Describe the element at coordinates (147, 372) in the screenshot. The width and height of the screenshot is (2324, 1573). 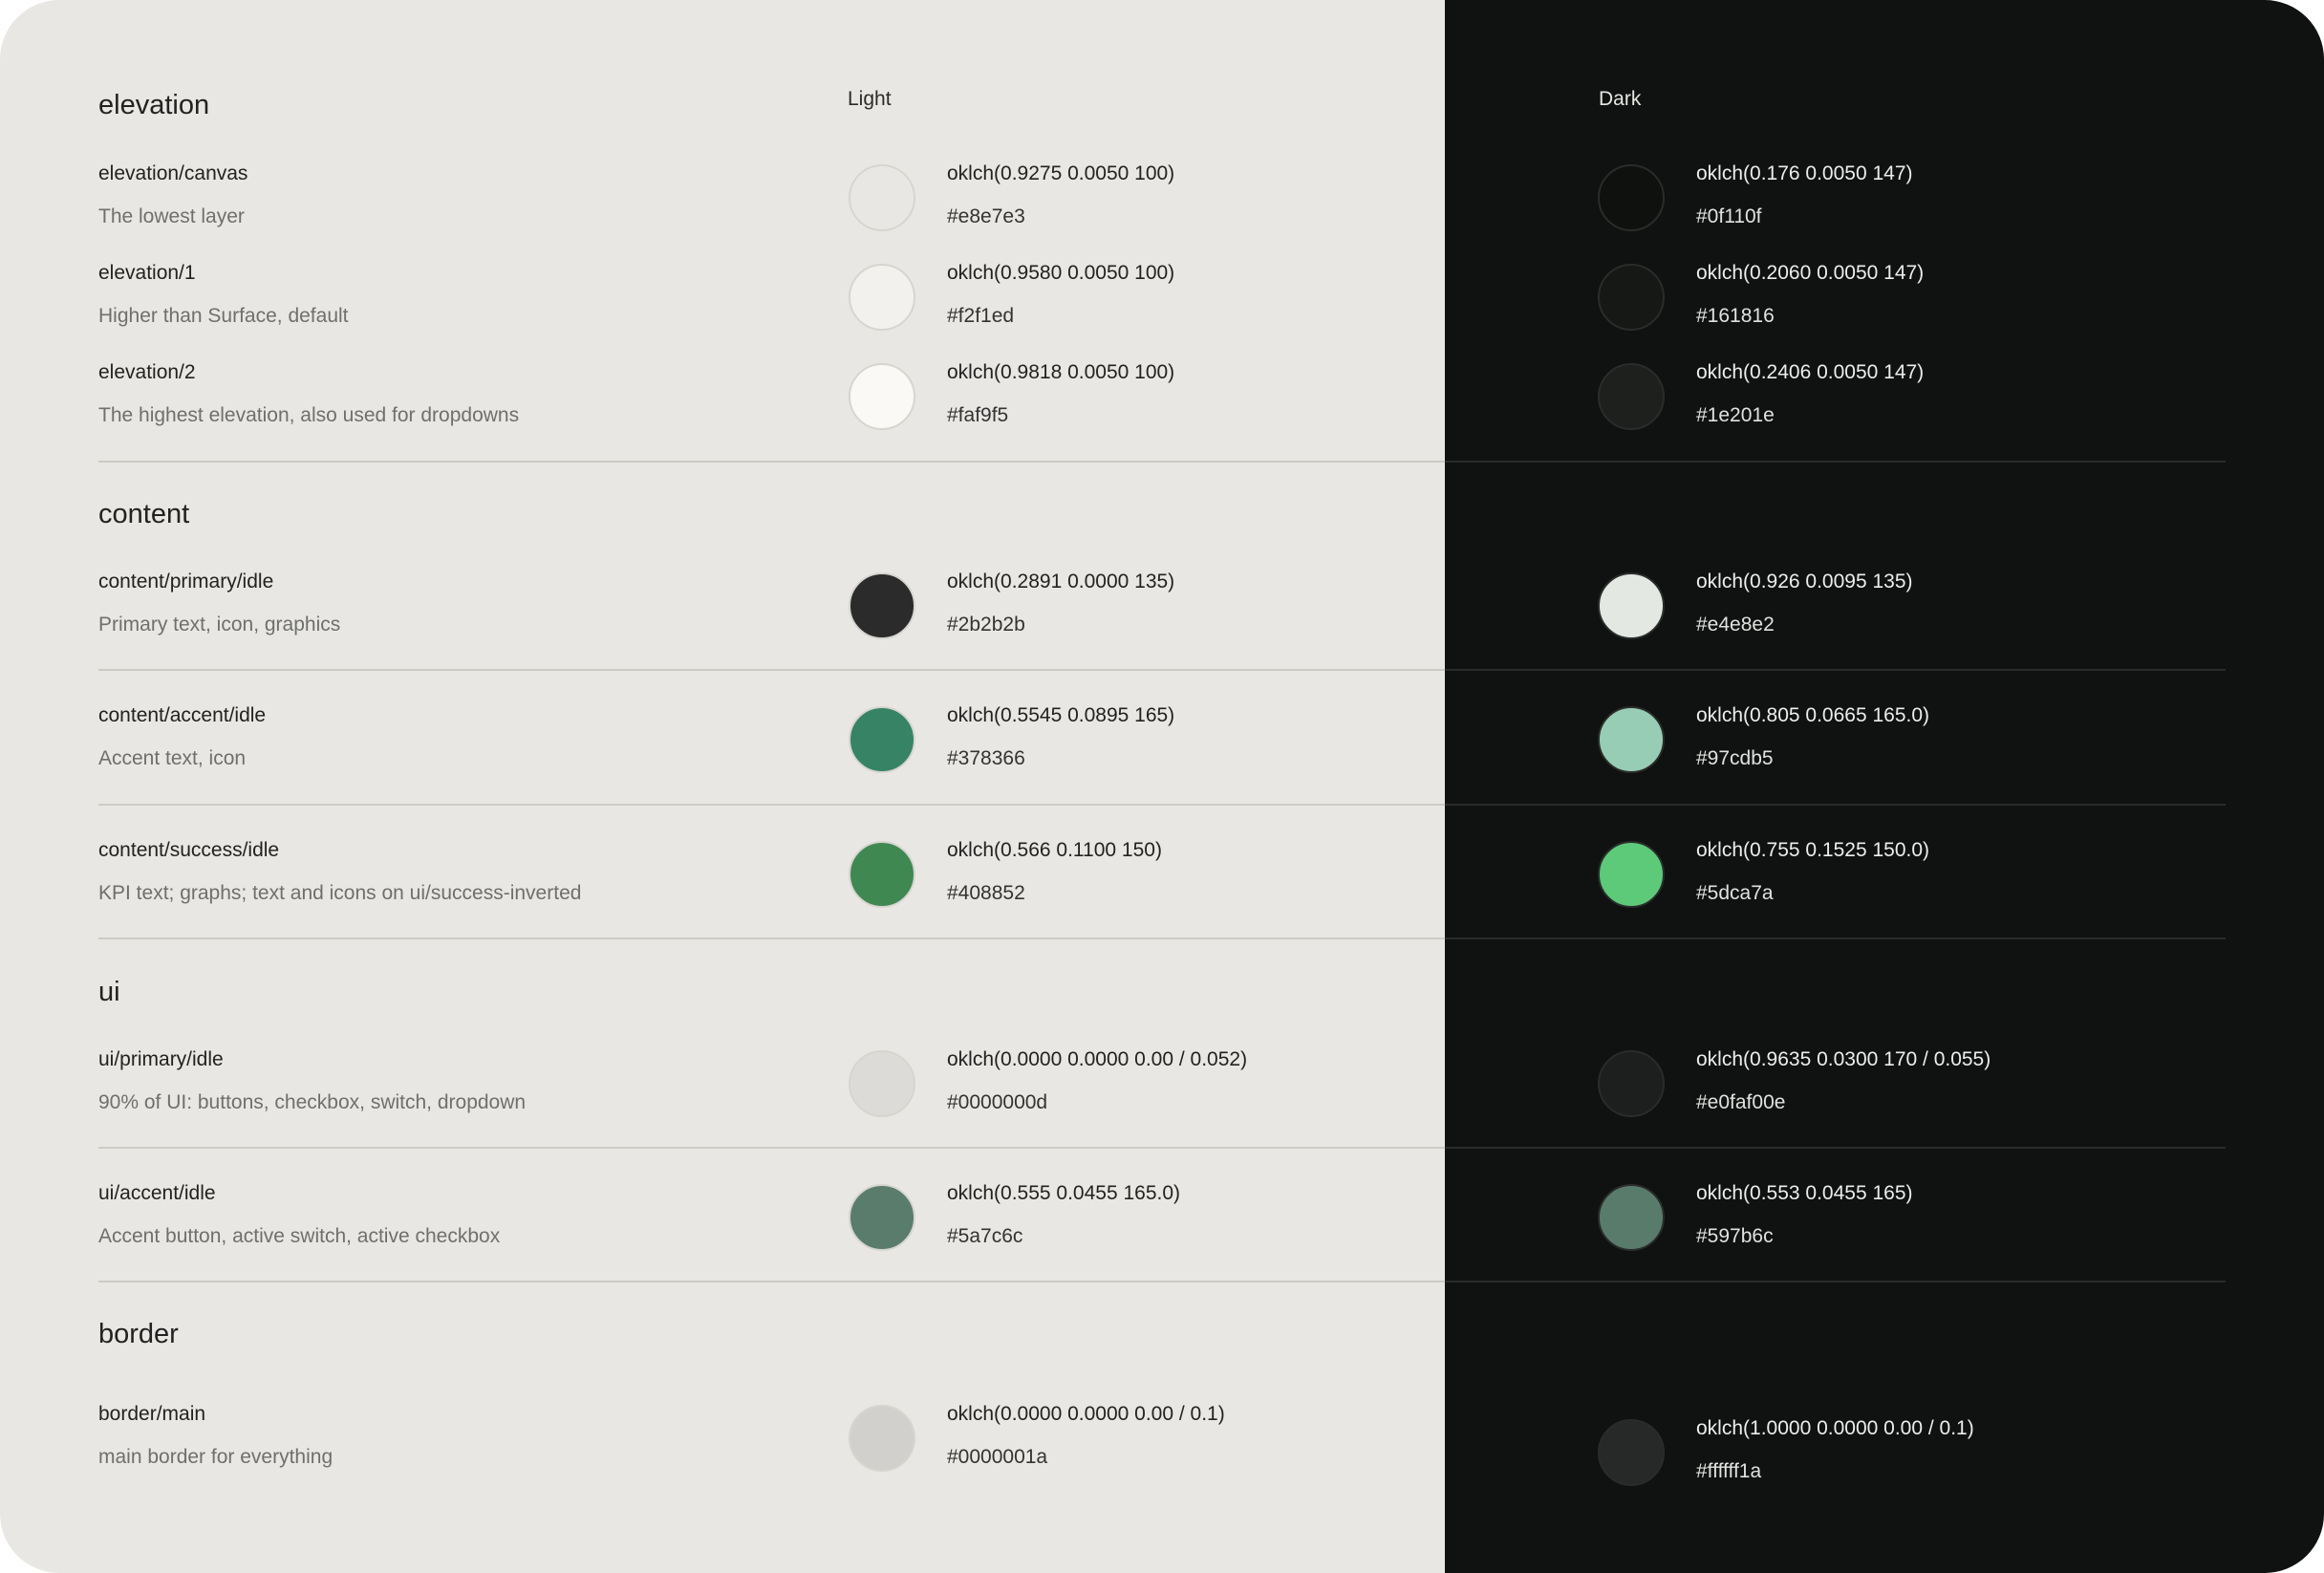
I see `token-name: elevation/2` at that location.